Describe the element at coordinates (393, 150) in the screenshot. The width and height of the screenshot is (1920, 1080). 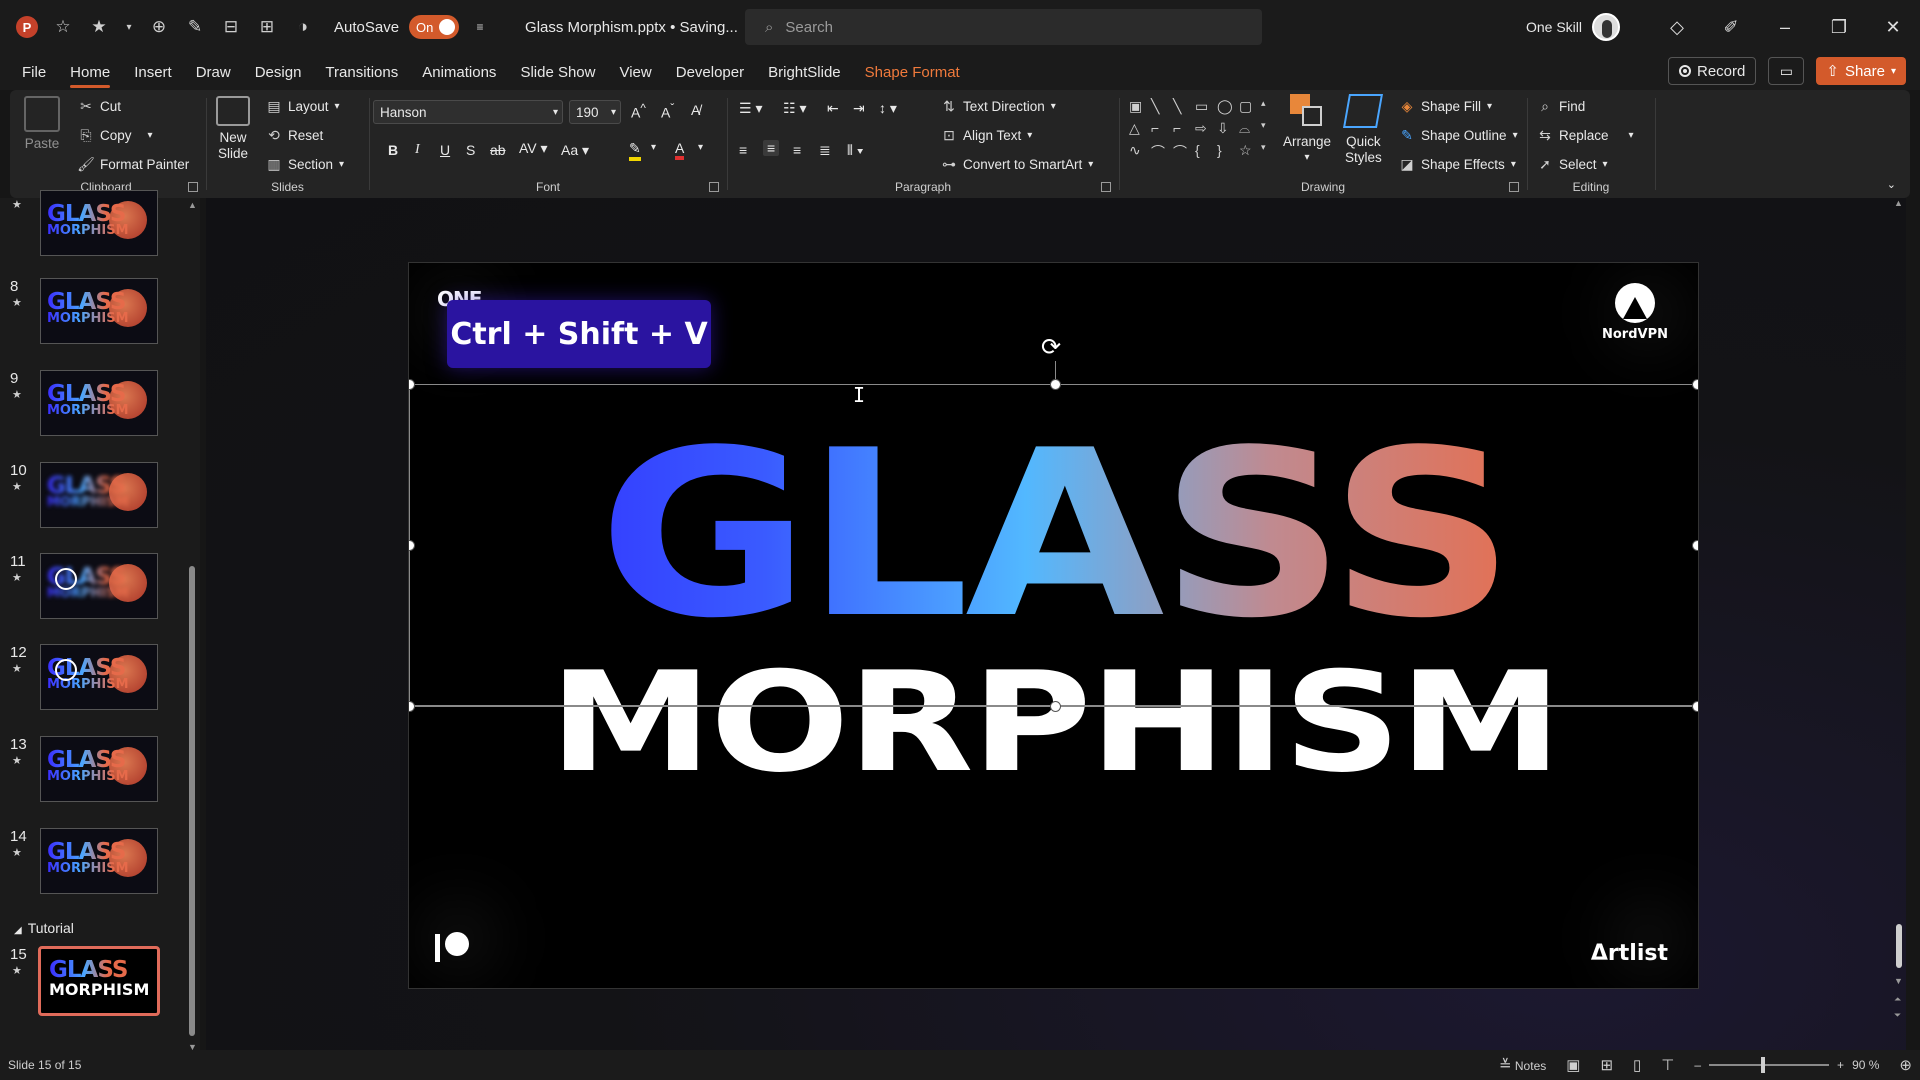
I see `bold-icon: B` at that location.